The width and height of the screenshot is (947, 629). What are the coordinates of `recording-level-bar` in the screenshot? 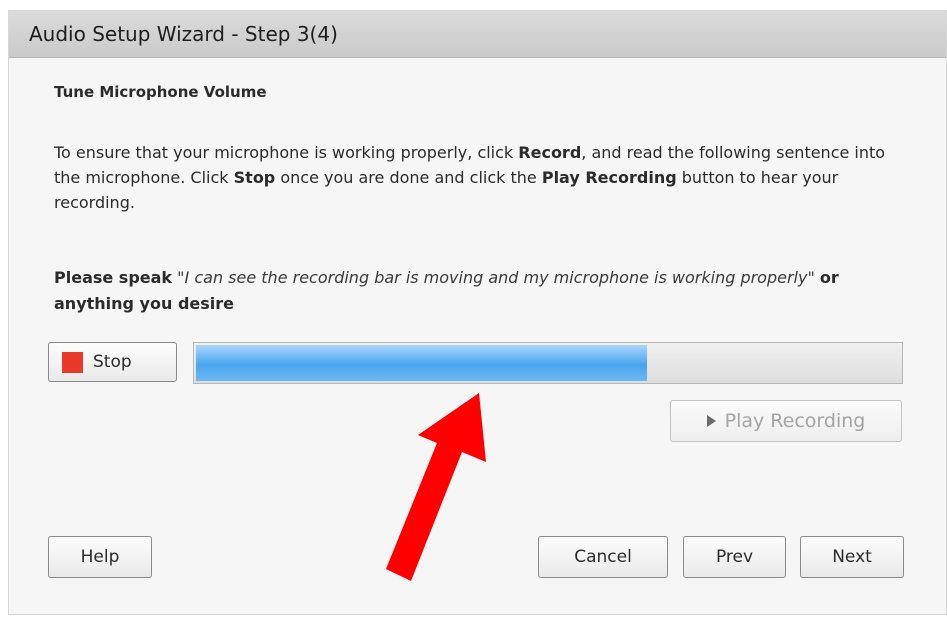 It's located at (548, 363).